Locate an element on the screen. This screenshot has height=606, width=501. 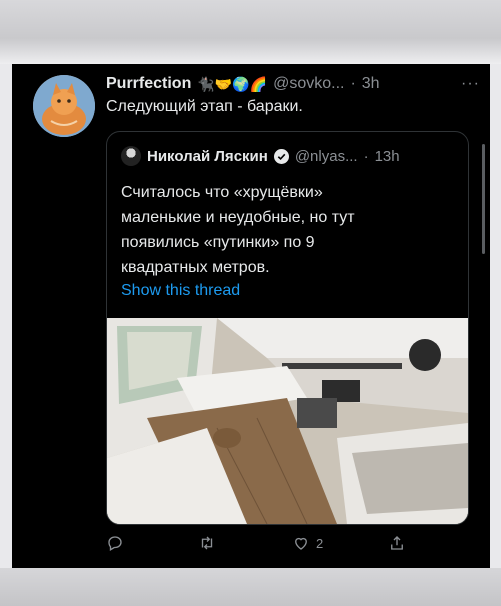
retweet-button is located at coordinates (210, 543).